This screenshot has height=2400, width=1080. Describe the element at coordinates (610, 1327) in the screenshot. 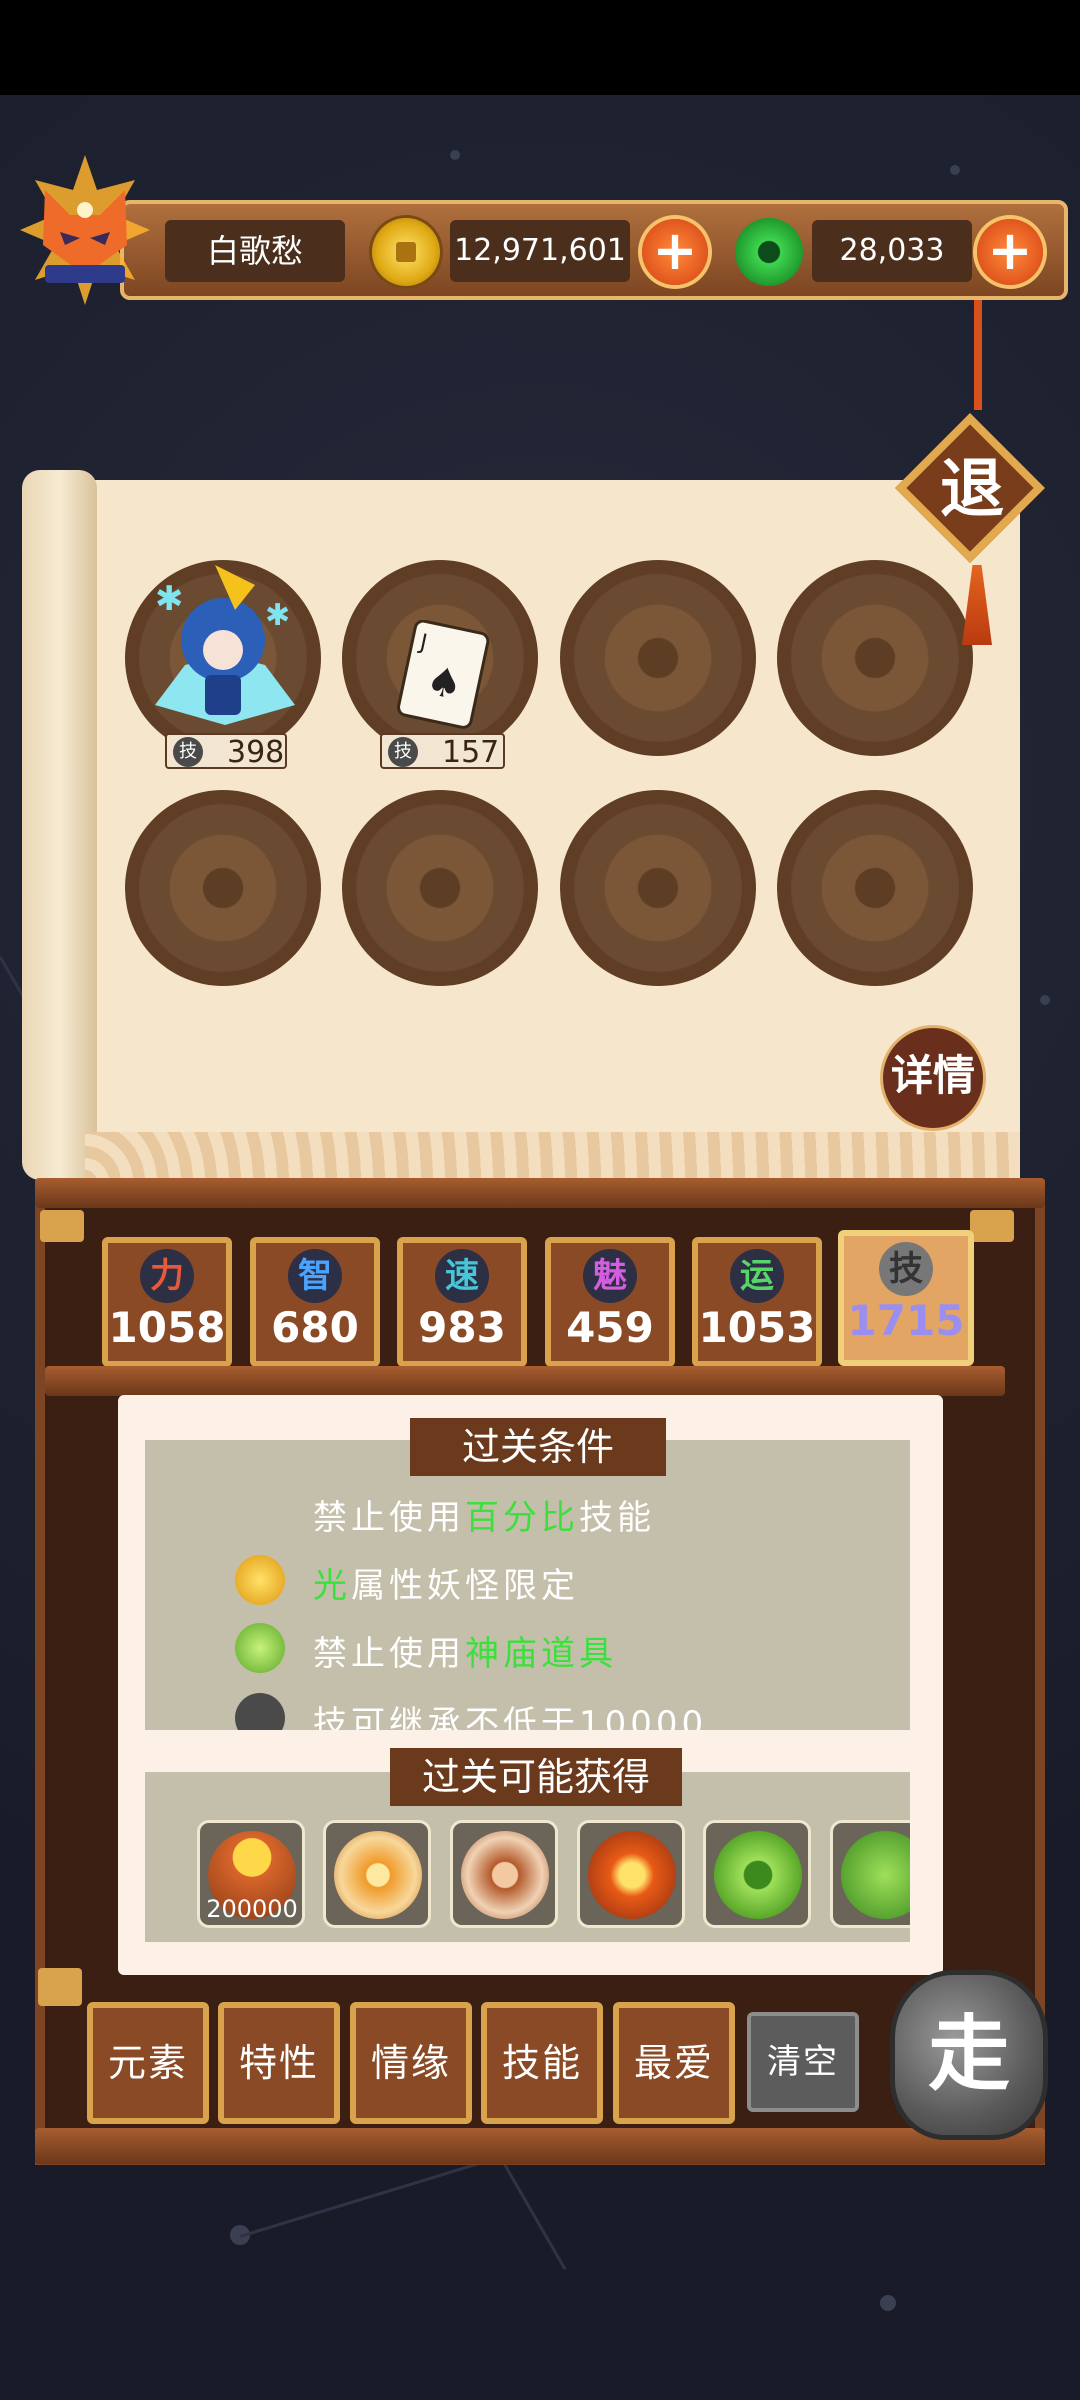

I see `stat-value: 459` at that location.